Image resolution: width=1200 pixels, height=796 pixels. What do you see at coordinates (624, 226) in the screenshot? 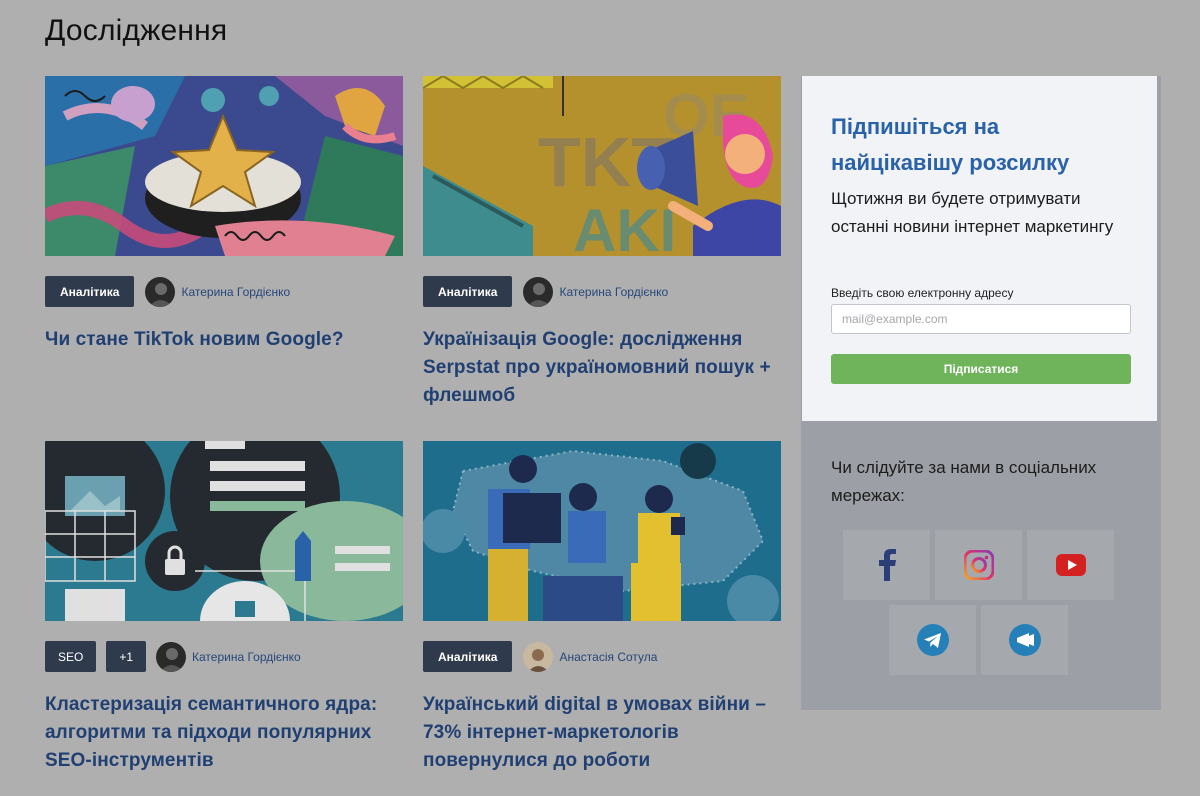
I see `svg-text: AKI` at bounding box center [624, 226].